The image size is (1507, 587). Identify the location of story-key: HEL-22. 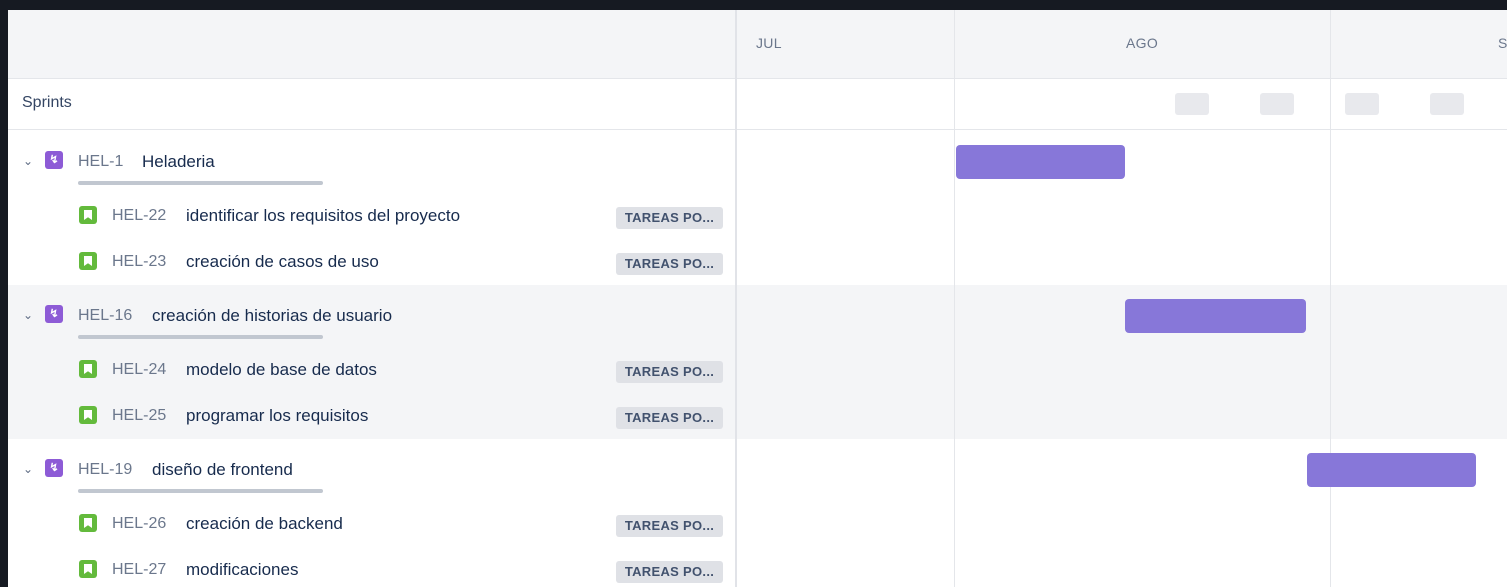
(139, 216).